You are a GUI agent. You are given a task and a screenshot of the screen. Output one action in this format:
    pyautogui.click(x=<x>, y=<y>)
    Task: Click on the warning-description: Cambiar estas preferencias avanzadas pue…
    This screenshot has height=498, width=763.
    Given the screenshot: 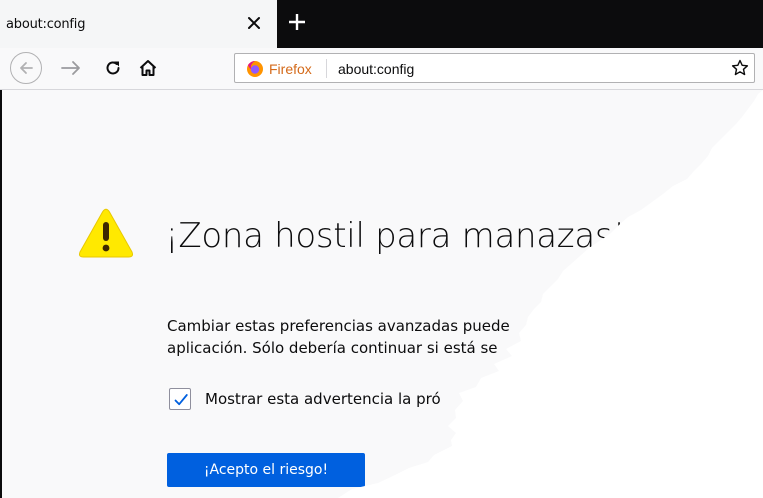 What is the action you would take?
    pyautogui.click(x=338, y=337)
    